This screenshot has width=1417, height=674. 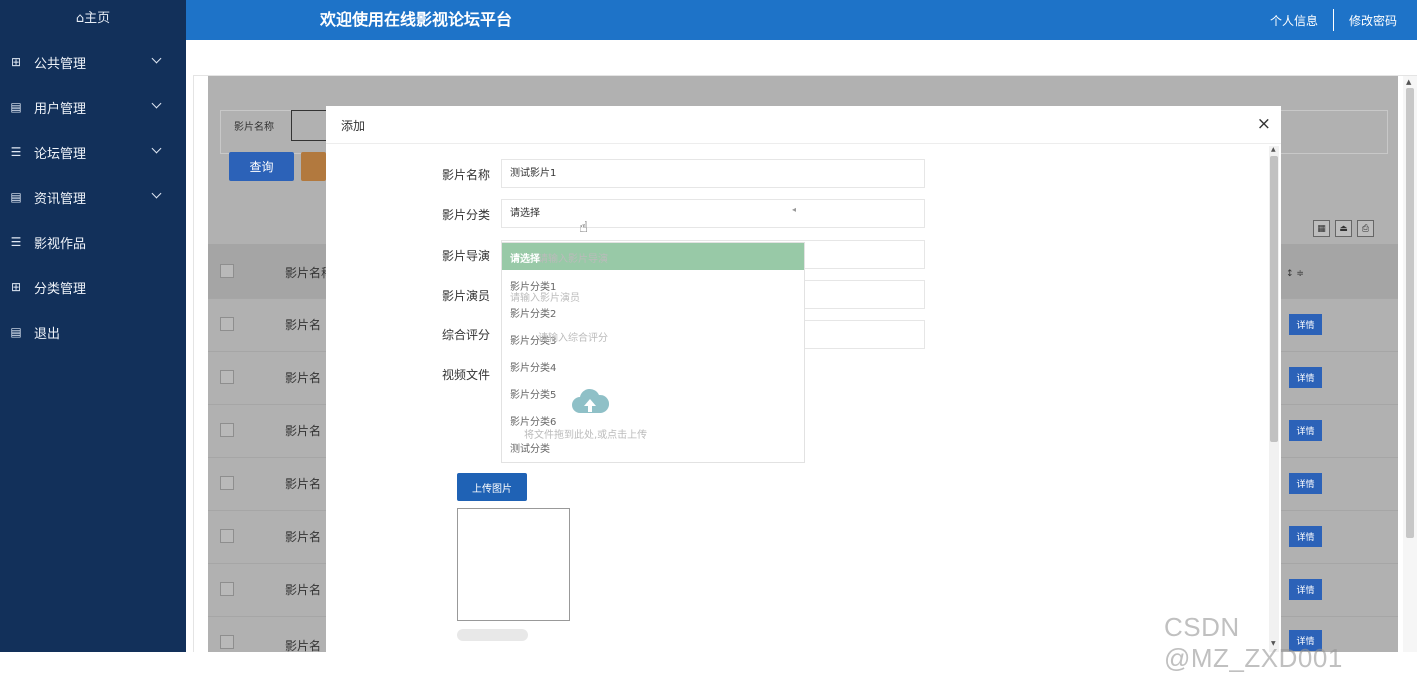 What do you see at coordinates (533, 393) in the screenshot?
I see `dropdown-option: 影片分类5` at bounding box center [533, 393].